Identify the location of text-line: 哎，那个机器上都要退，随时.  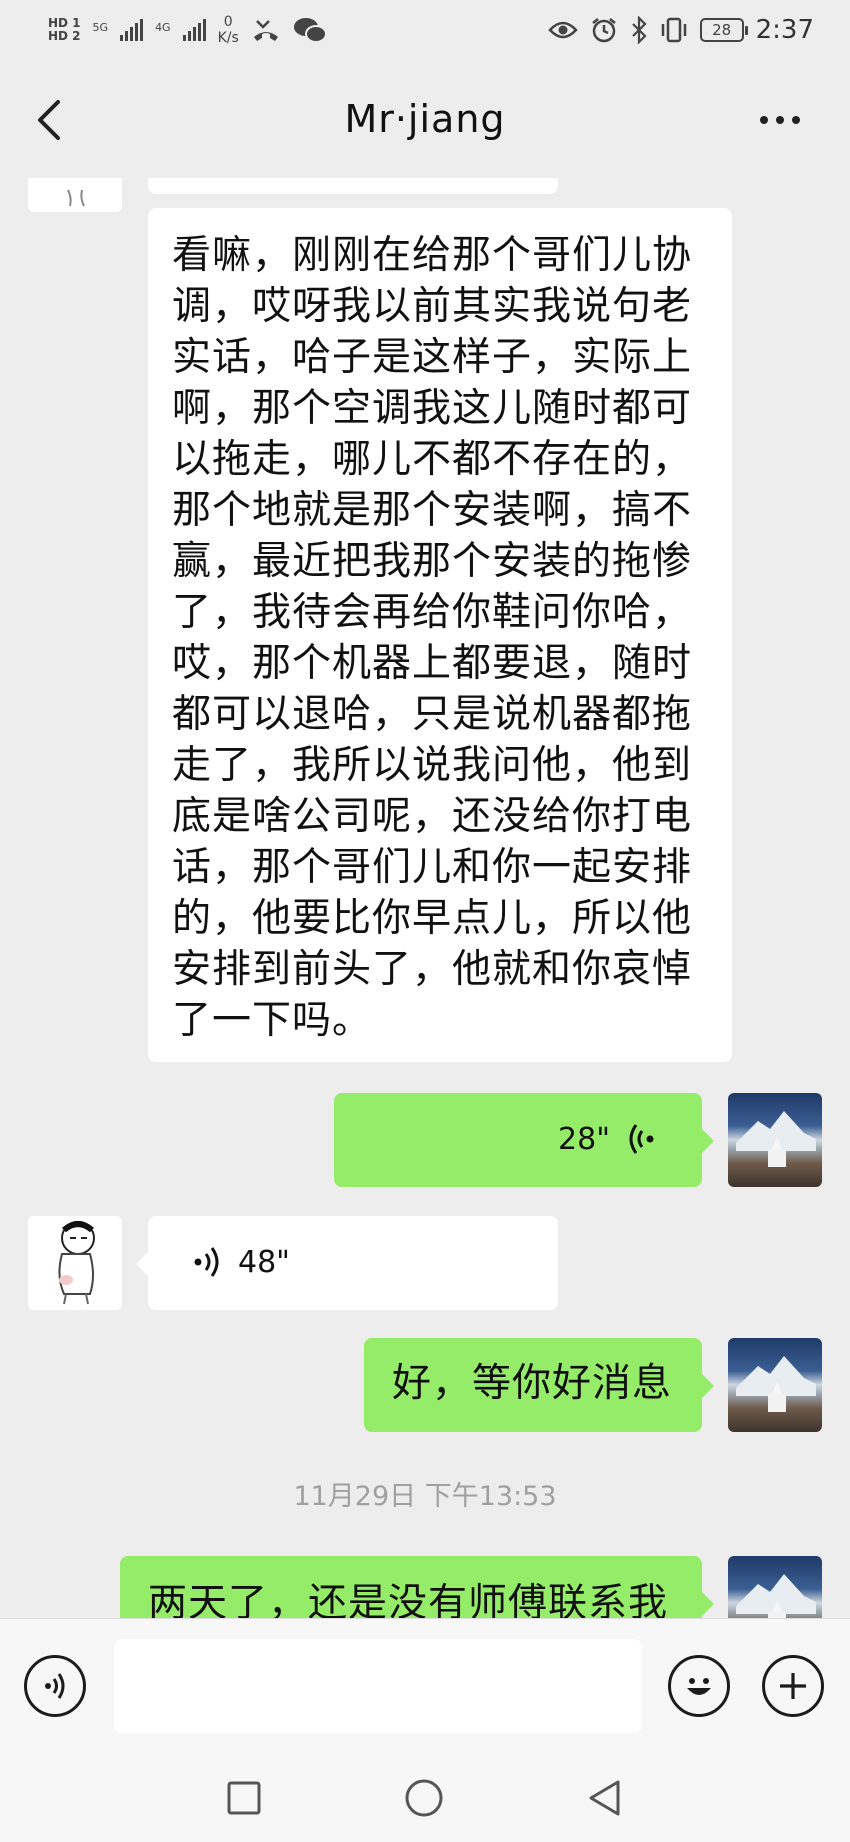
(432, 663).